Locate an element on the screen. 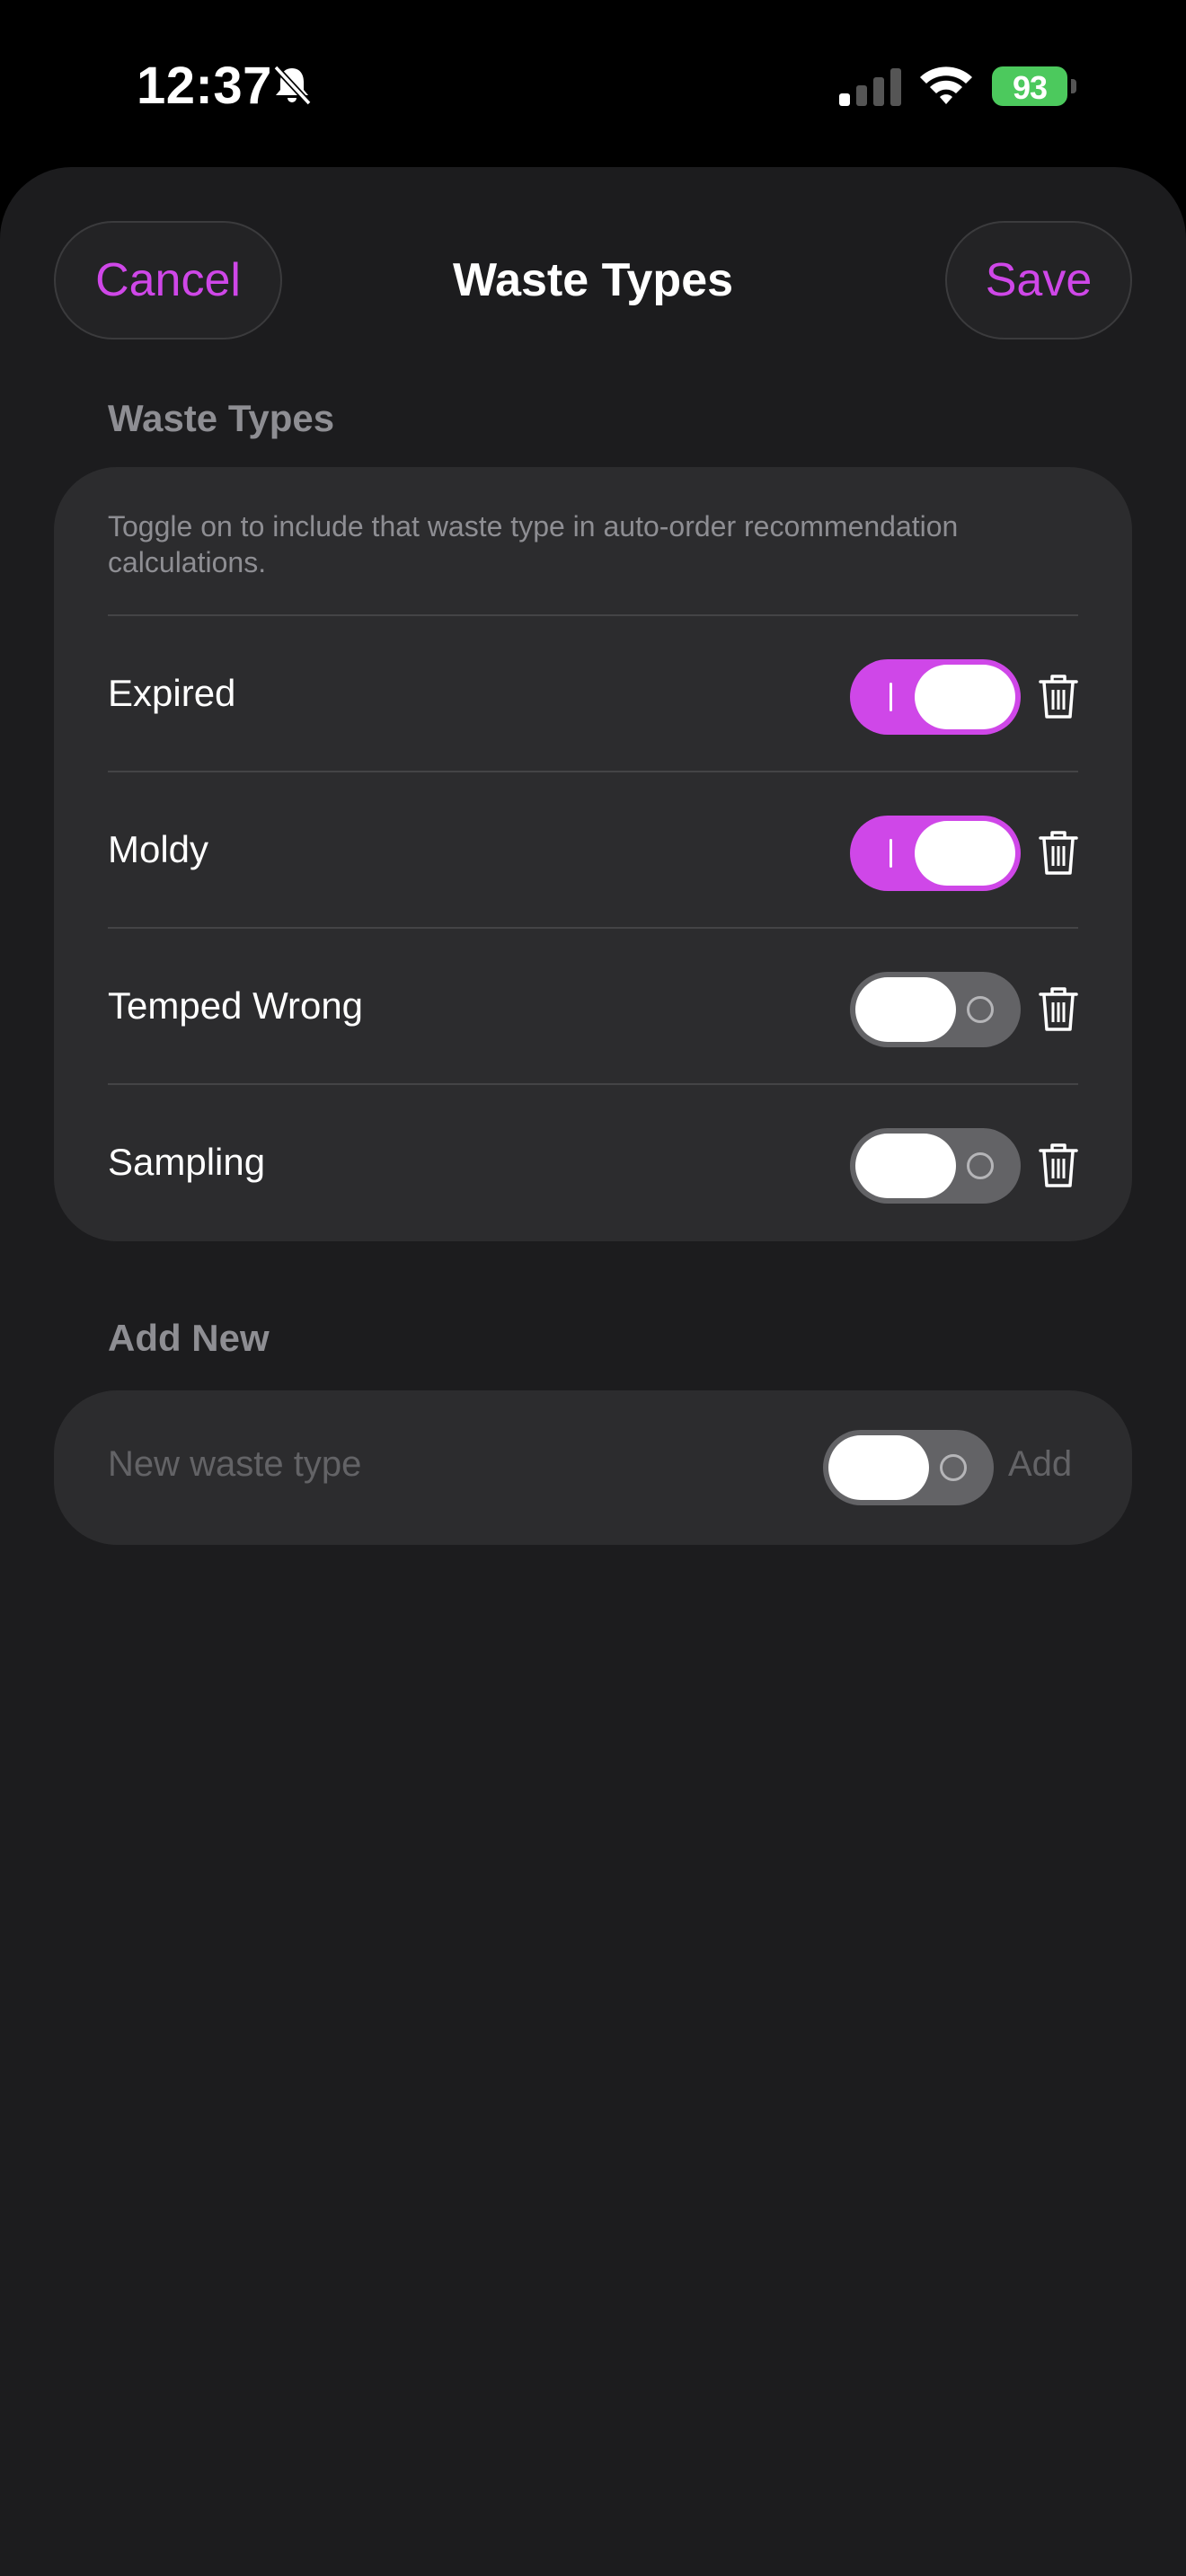 The width and height of the screenshot is (1186, 2576). waste-type-label: Expired is located at coordinates (172, 693).